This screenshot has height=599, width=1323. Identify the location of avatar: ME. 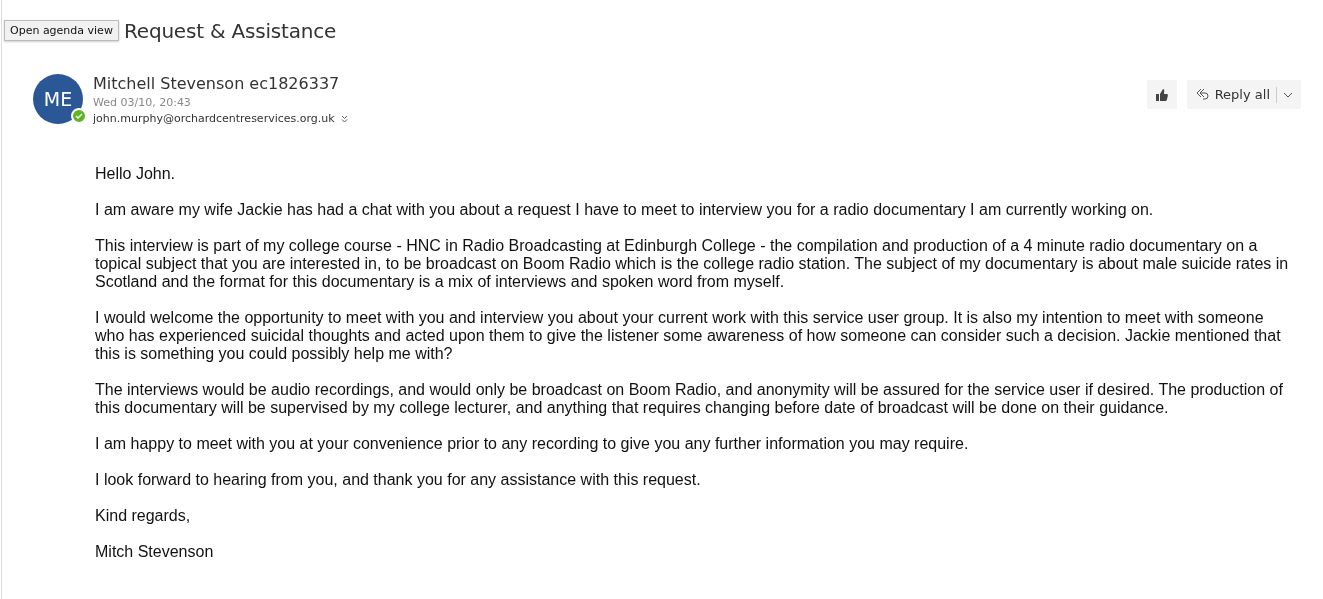
(58, 99).